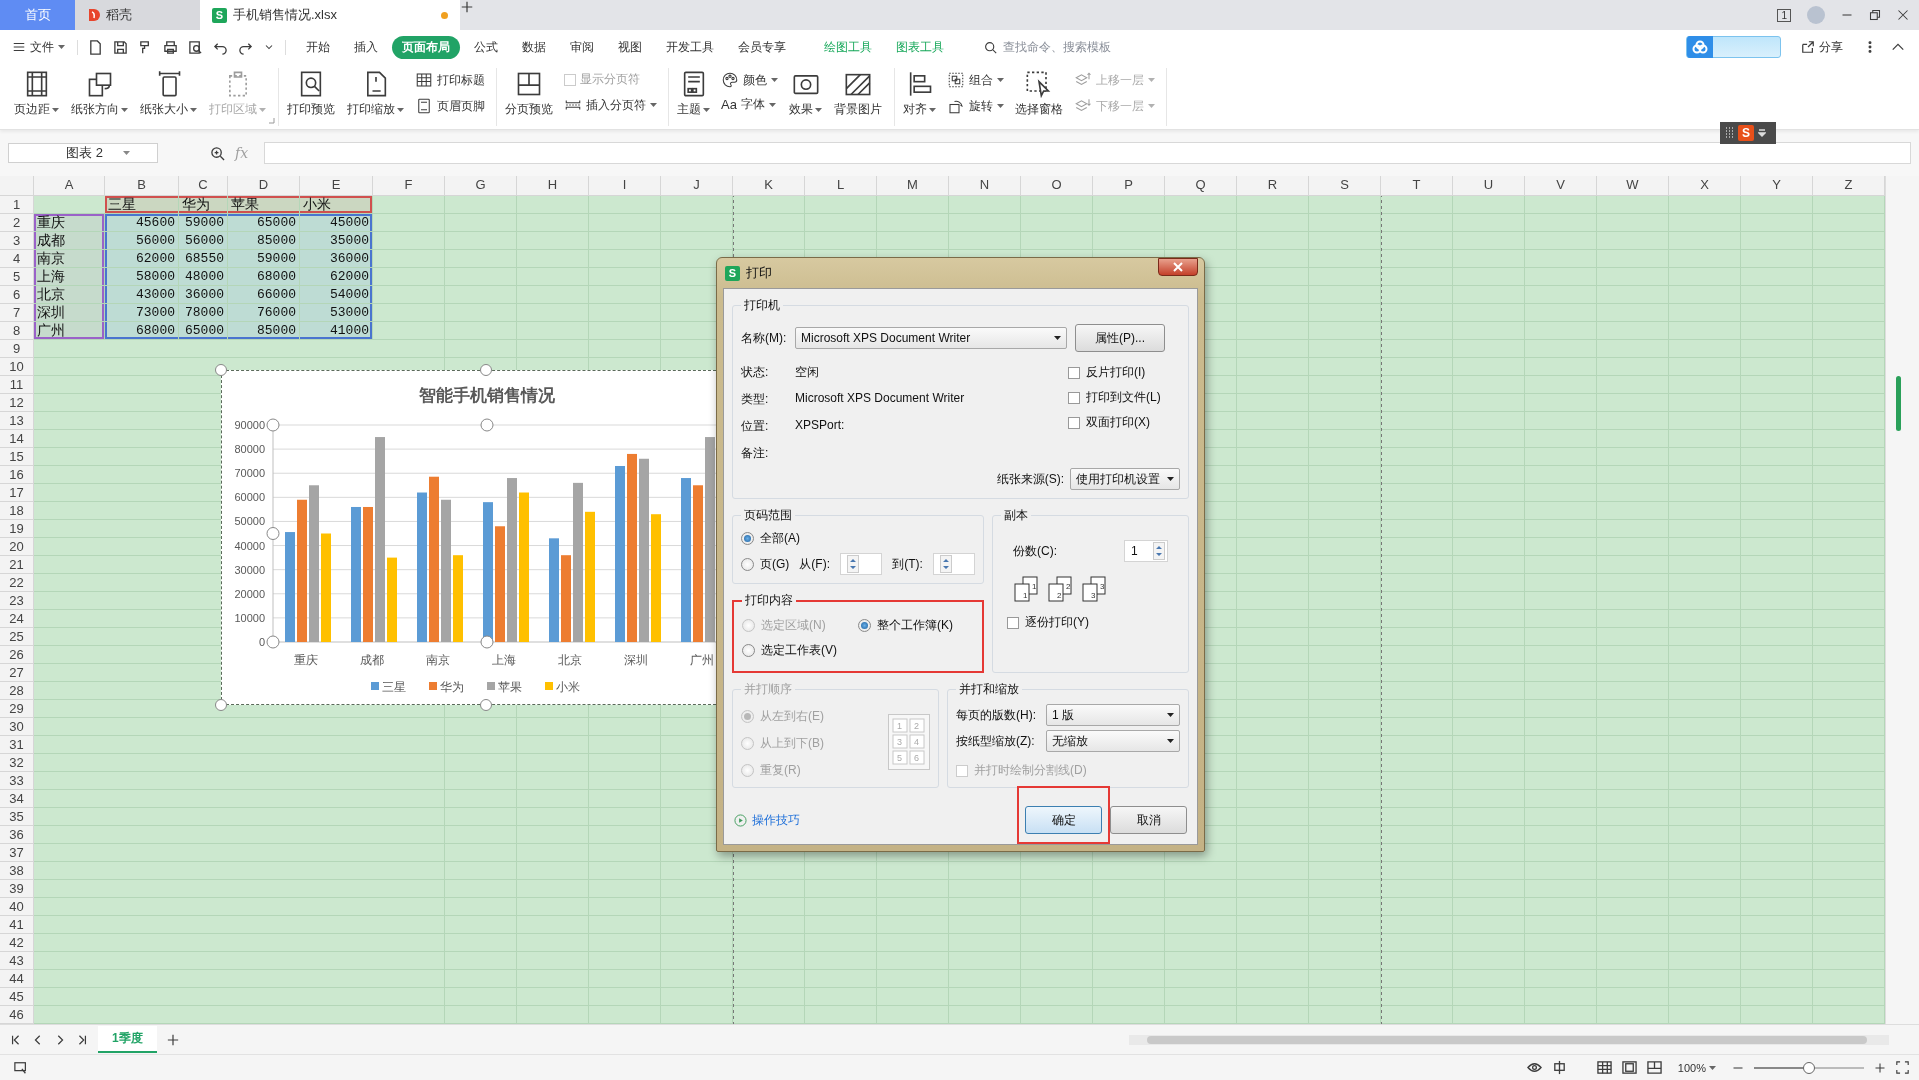 The image size is (1919, 1080). What do you see at coordinates (17, 313) in the screenshot?
I see `row-header: 7` at bounding box center [17, 313].